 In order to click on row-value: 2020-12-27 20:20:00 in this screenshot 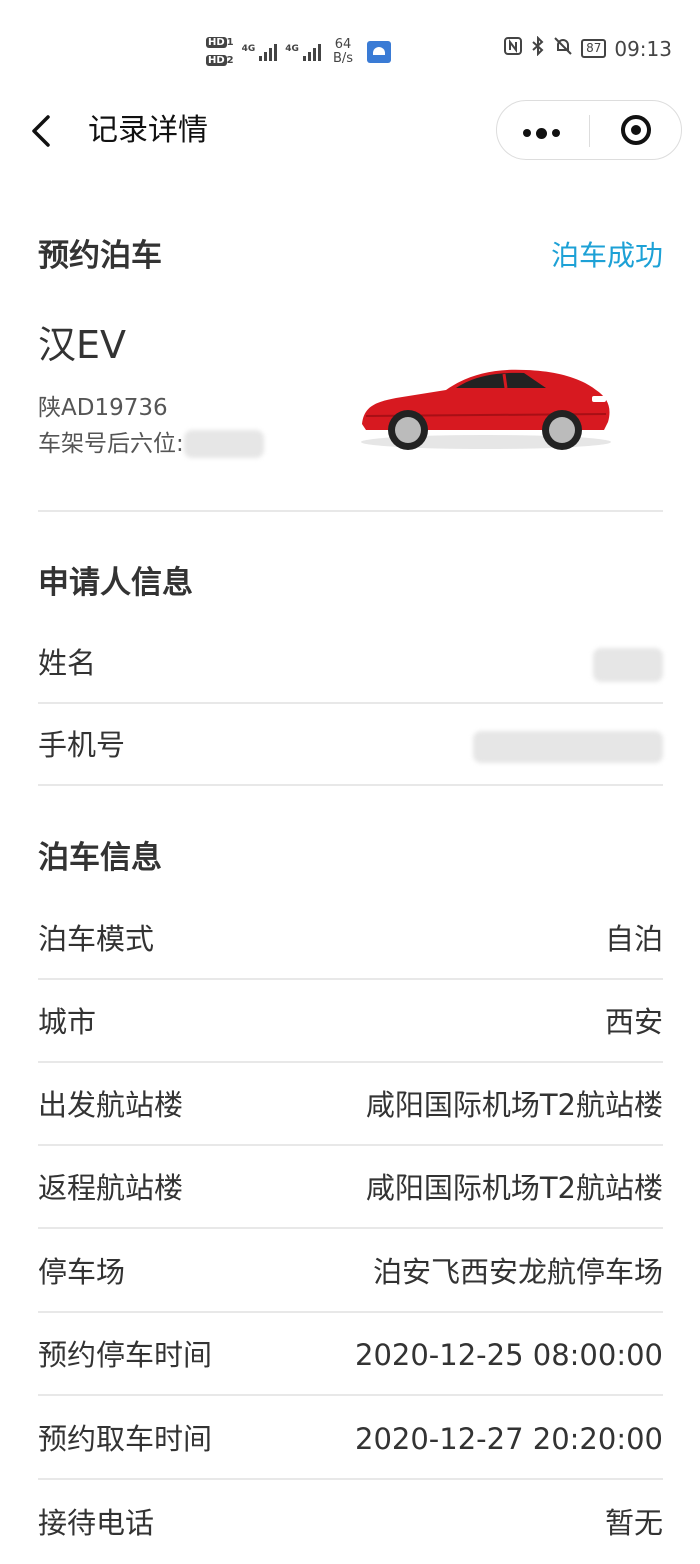, I will do `click(509, 1439)`.